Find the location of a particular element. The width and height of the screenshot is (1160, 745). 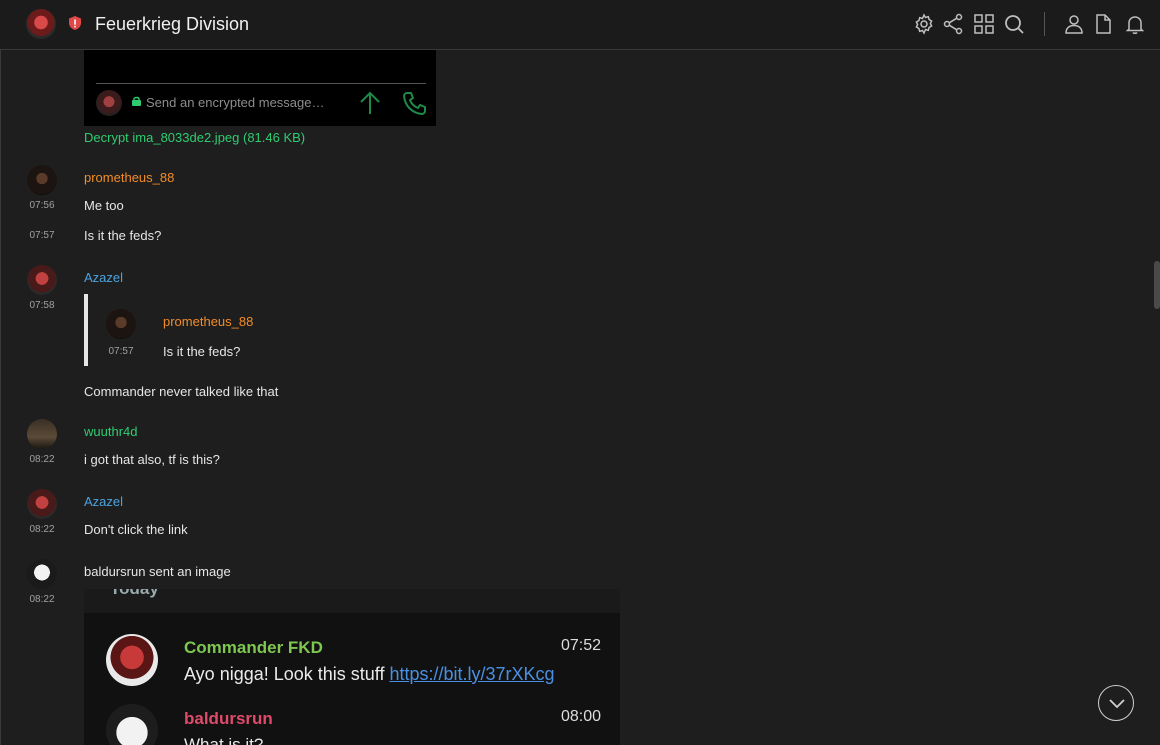

jump-to-bottom-button is located at coordinates (1116, 703).